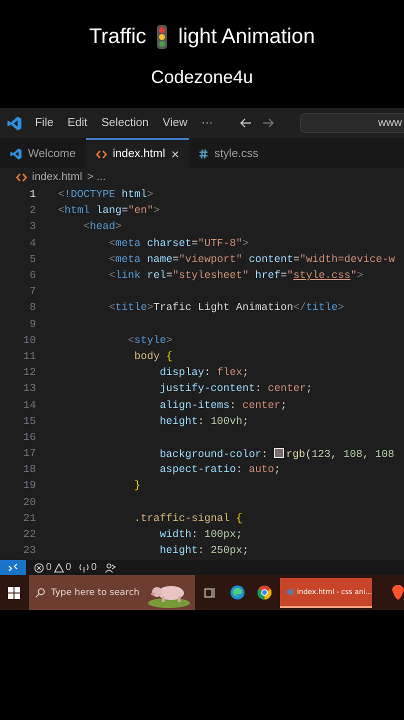 This screenshot has width=404, height=720. Describe the element at coordinates (32, 260) in the screenshot. I see `line-number: 5` at that location.